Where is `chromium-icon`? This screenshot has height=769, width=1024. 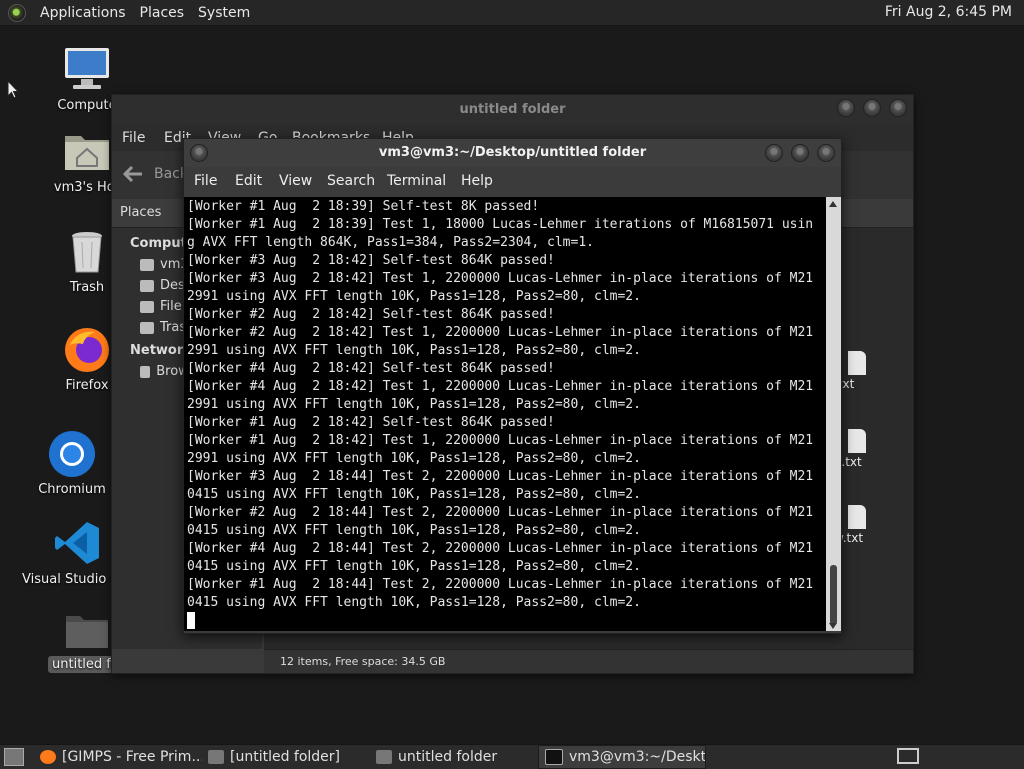 chromium-icon is located at coordinates (72, 454).